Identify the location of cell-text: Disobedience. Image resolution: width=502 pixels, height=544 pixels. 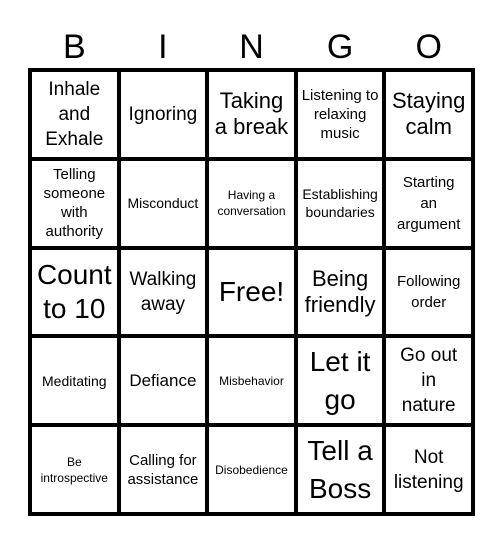
(251, 469).